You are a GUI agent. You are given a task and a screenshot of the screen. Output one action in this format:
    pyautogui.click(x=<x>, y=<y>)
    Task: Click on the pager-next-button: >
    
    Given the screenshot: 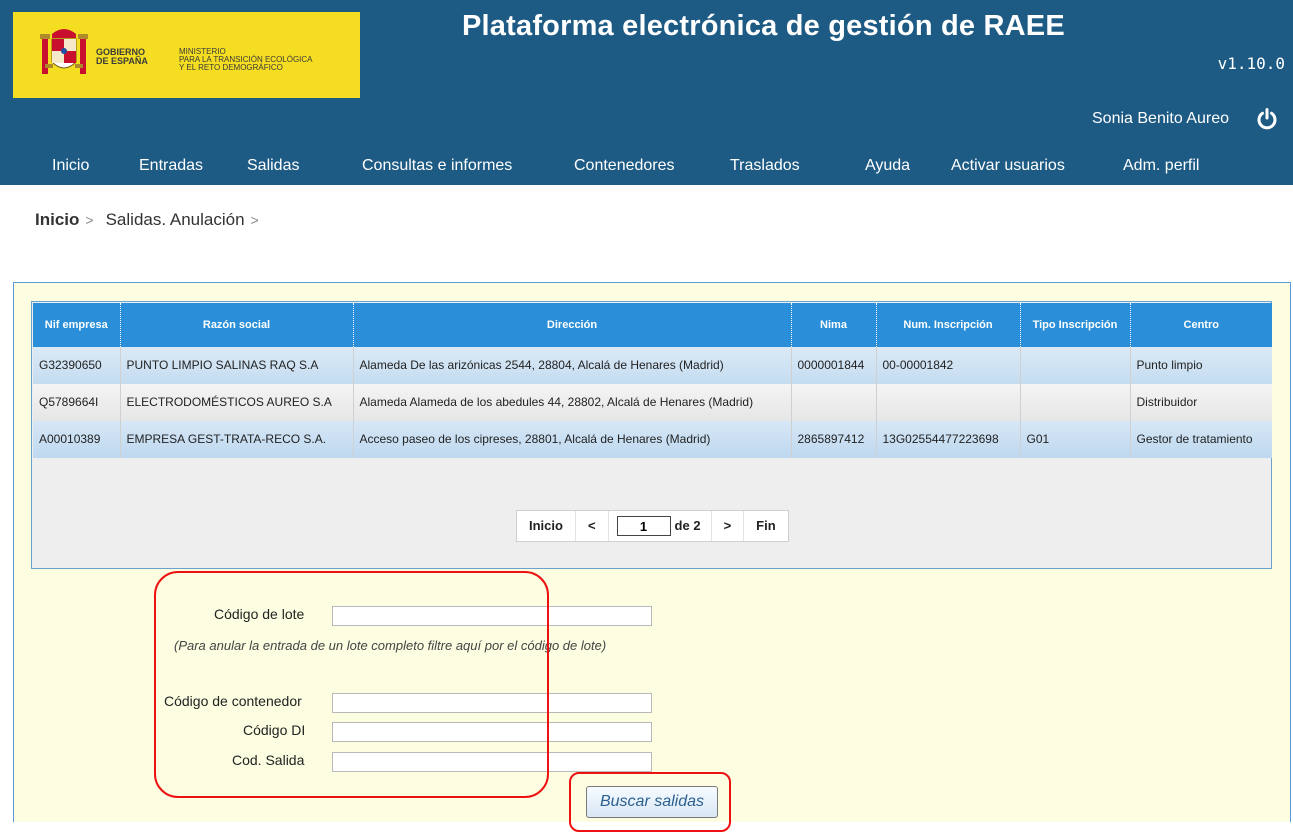 What is the action you would take?
    pyautogui.click(x=728, y=526)
    